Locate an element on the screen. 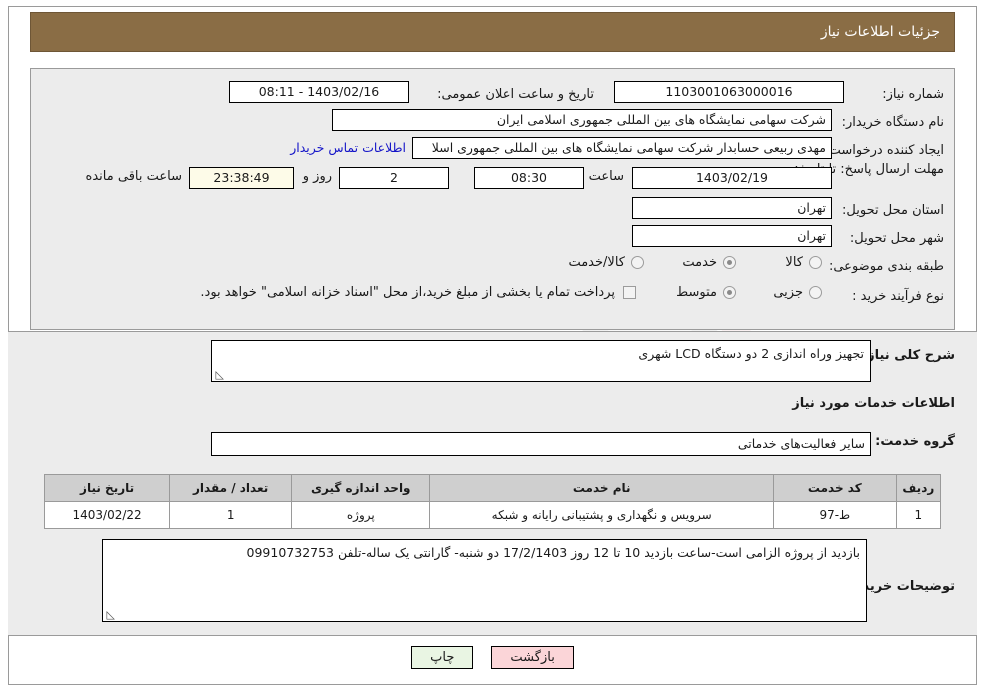  category-label-khedmat: خدمت is located at coordinates (699, 262).